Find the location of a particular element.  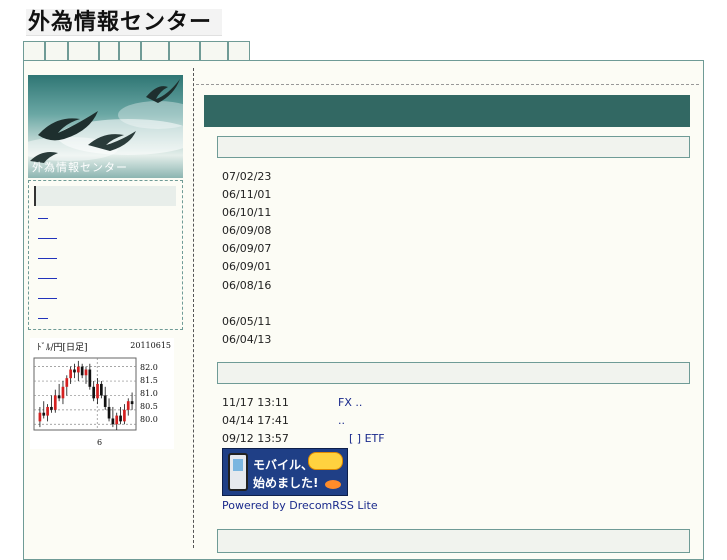

page-title-bar is located at coordinates (447, 111).